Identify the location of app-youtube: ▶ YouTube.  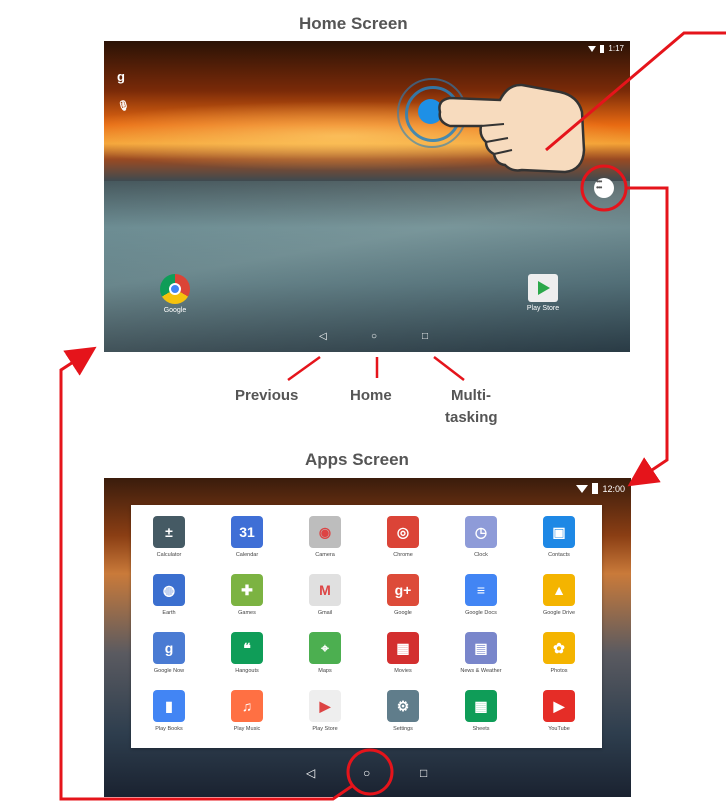
(559, 711).